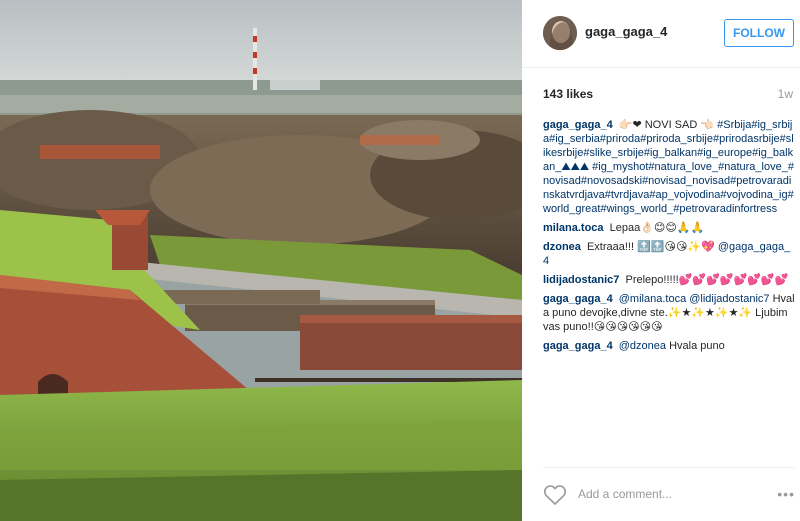 This screenshot has height=521, width=800. I want to click on avatar-image, so click(560, 33).